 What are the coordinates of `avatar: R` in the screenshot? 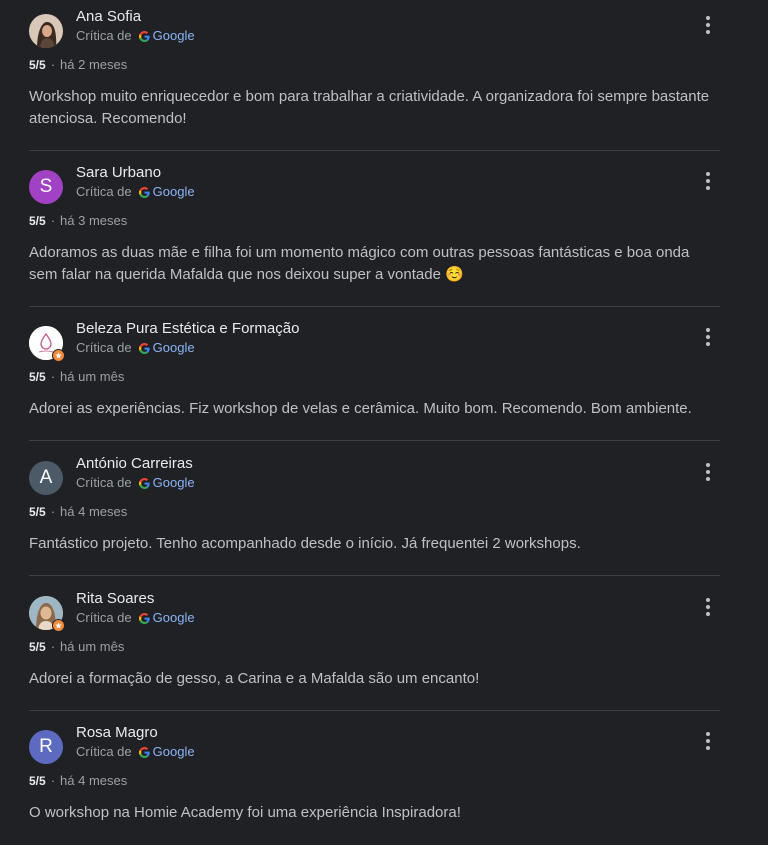 It's located at (46, 747).